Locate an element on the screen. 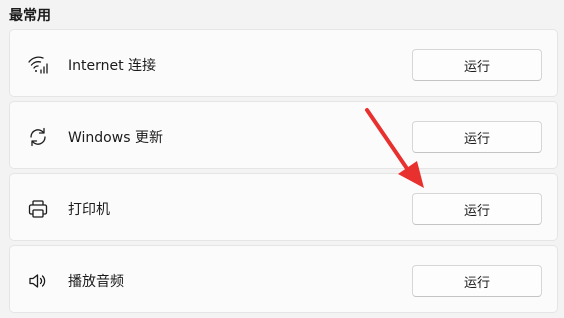 Image resolution: width=564 pixels, height=318 pixels. run-button-windows-update: 运行 is located at coordinates (477, 137).